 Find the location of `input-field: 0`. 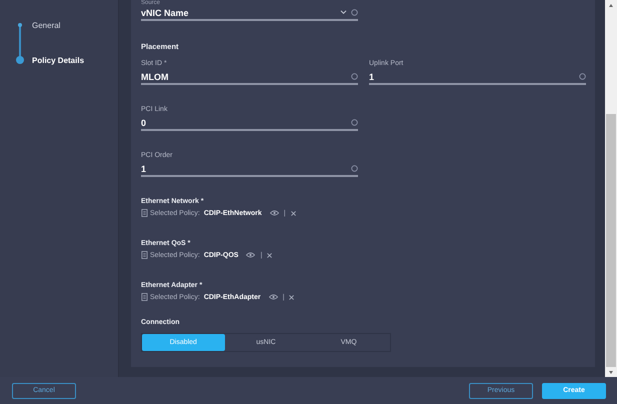

input-field: 0 is located at coordinates (249, 123).